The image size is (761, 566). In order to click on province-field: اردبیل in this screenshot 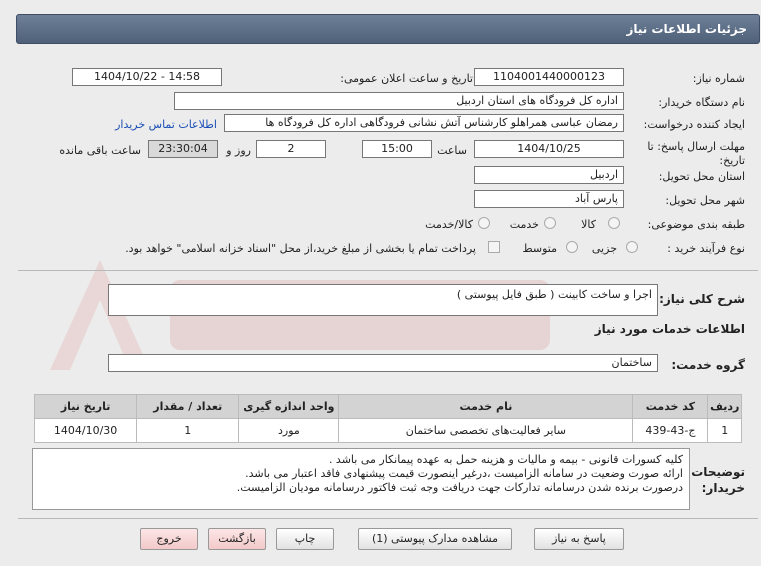, I will do `click(549, 175)`.